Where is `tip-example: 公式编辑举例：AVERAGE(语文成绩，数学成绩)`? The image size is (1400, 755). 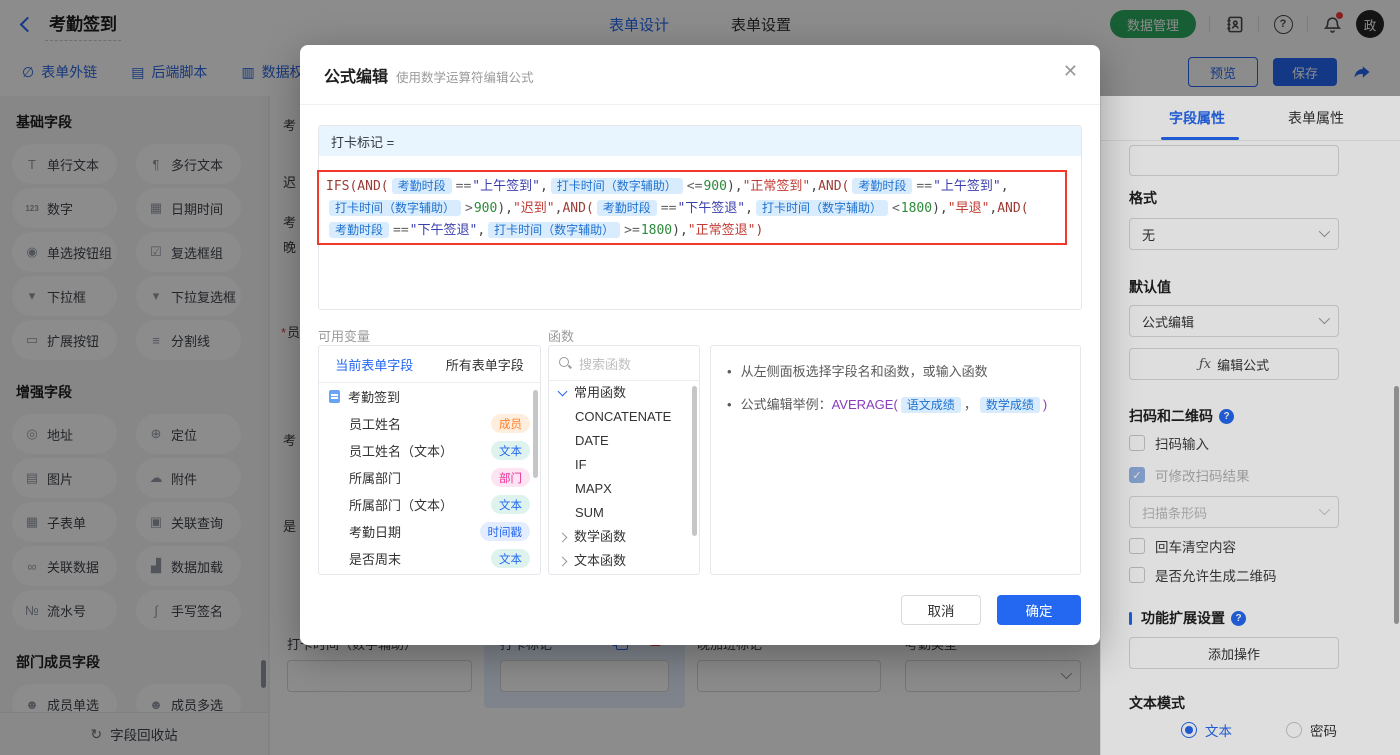
tip-example: 公式编辑举例：AVERAGE(语文成绩，数学成绩) is located at coordinates (894, 405).